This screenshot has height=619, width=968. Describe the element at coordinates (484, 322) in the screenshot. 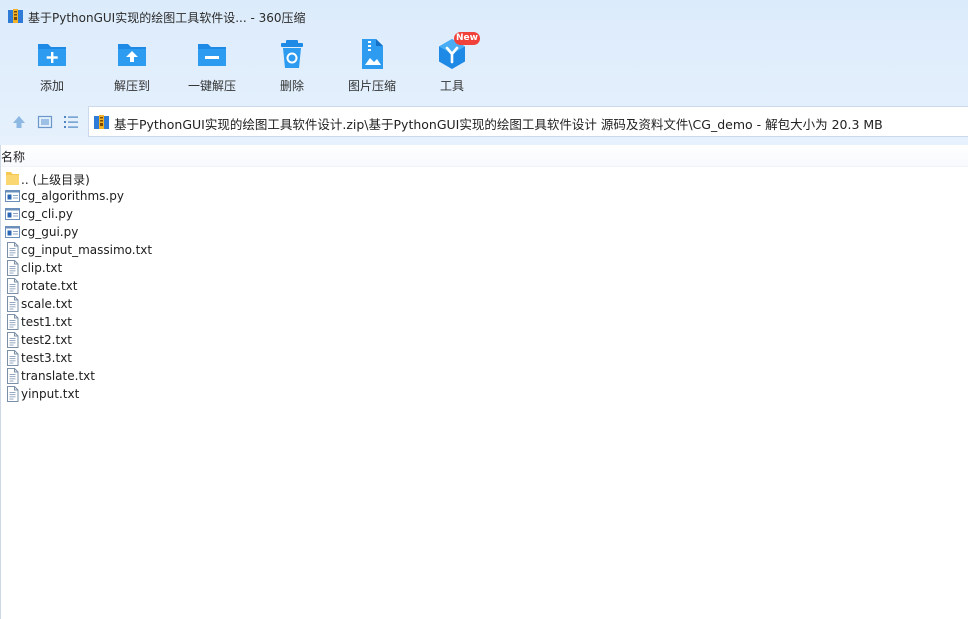

I see `file-row: test1.txt` at that location.